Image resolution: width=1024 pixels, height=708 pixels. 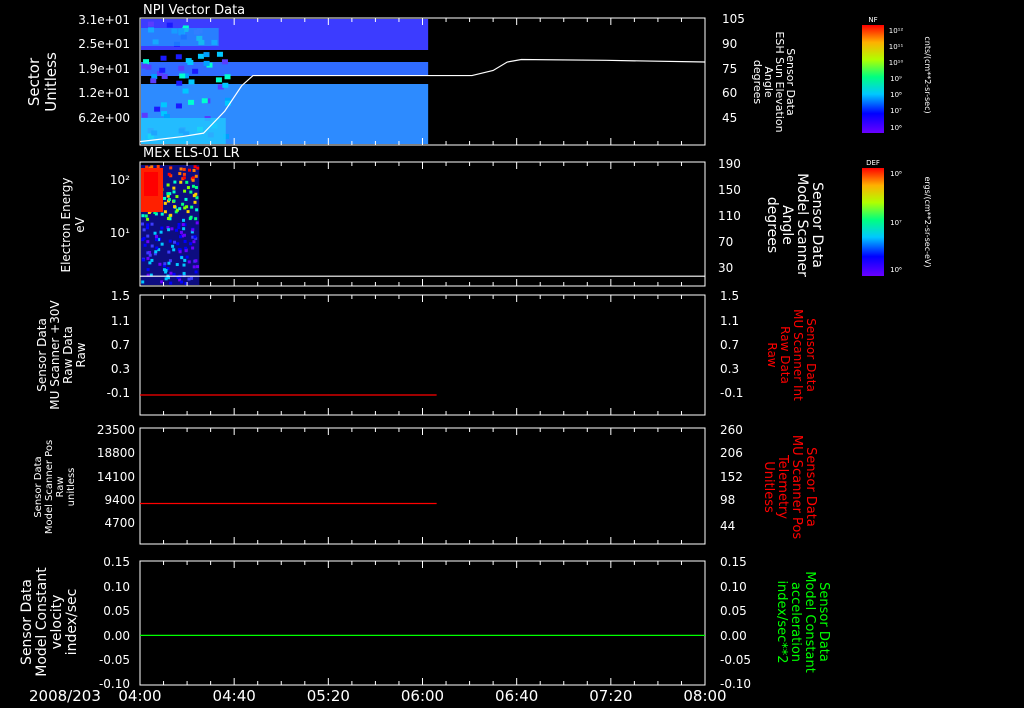 What do you see at coordinates (119, 500) in the screenshot?
I see `panel4-left-tick: 9400` at bounding box center [119, 500].